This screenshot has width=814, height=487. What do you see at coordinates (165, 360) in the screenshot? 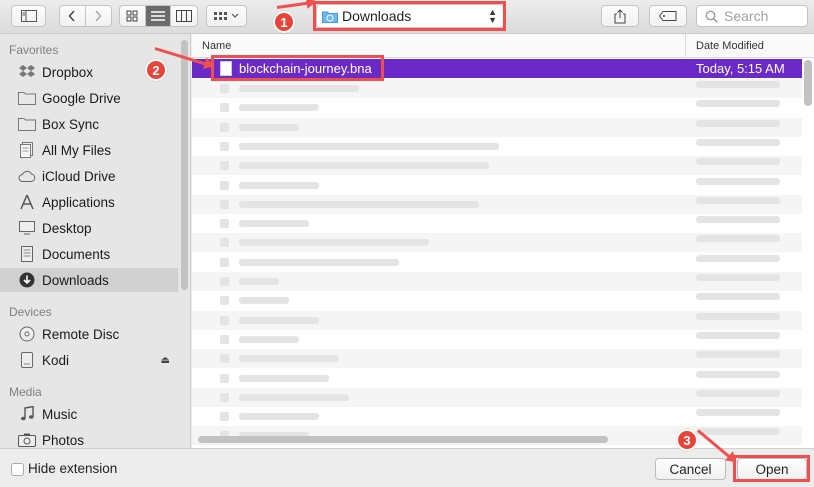
I see `eject-icon: ⏏` at bounding box center [165, 360].